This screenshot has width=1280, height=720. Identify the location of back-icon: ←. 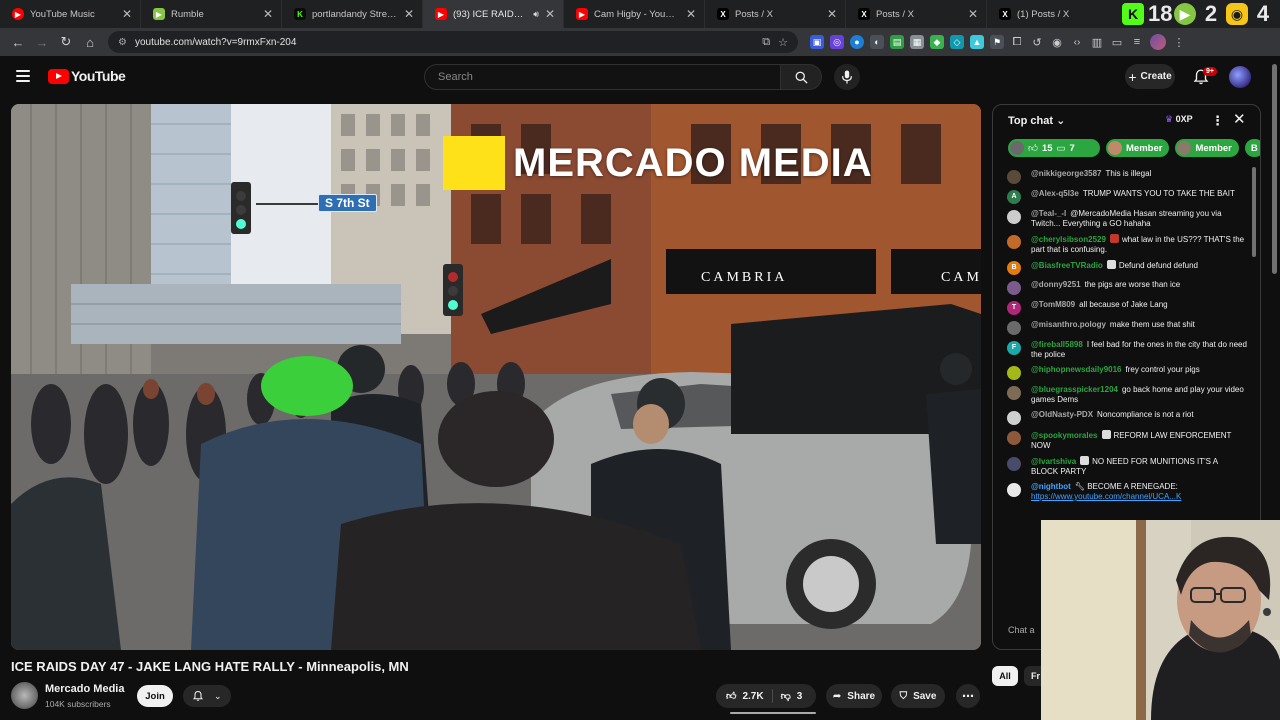
(18, 42).